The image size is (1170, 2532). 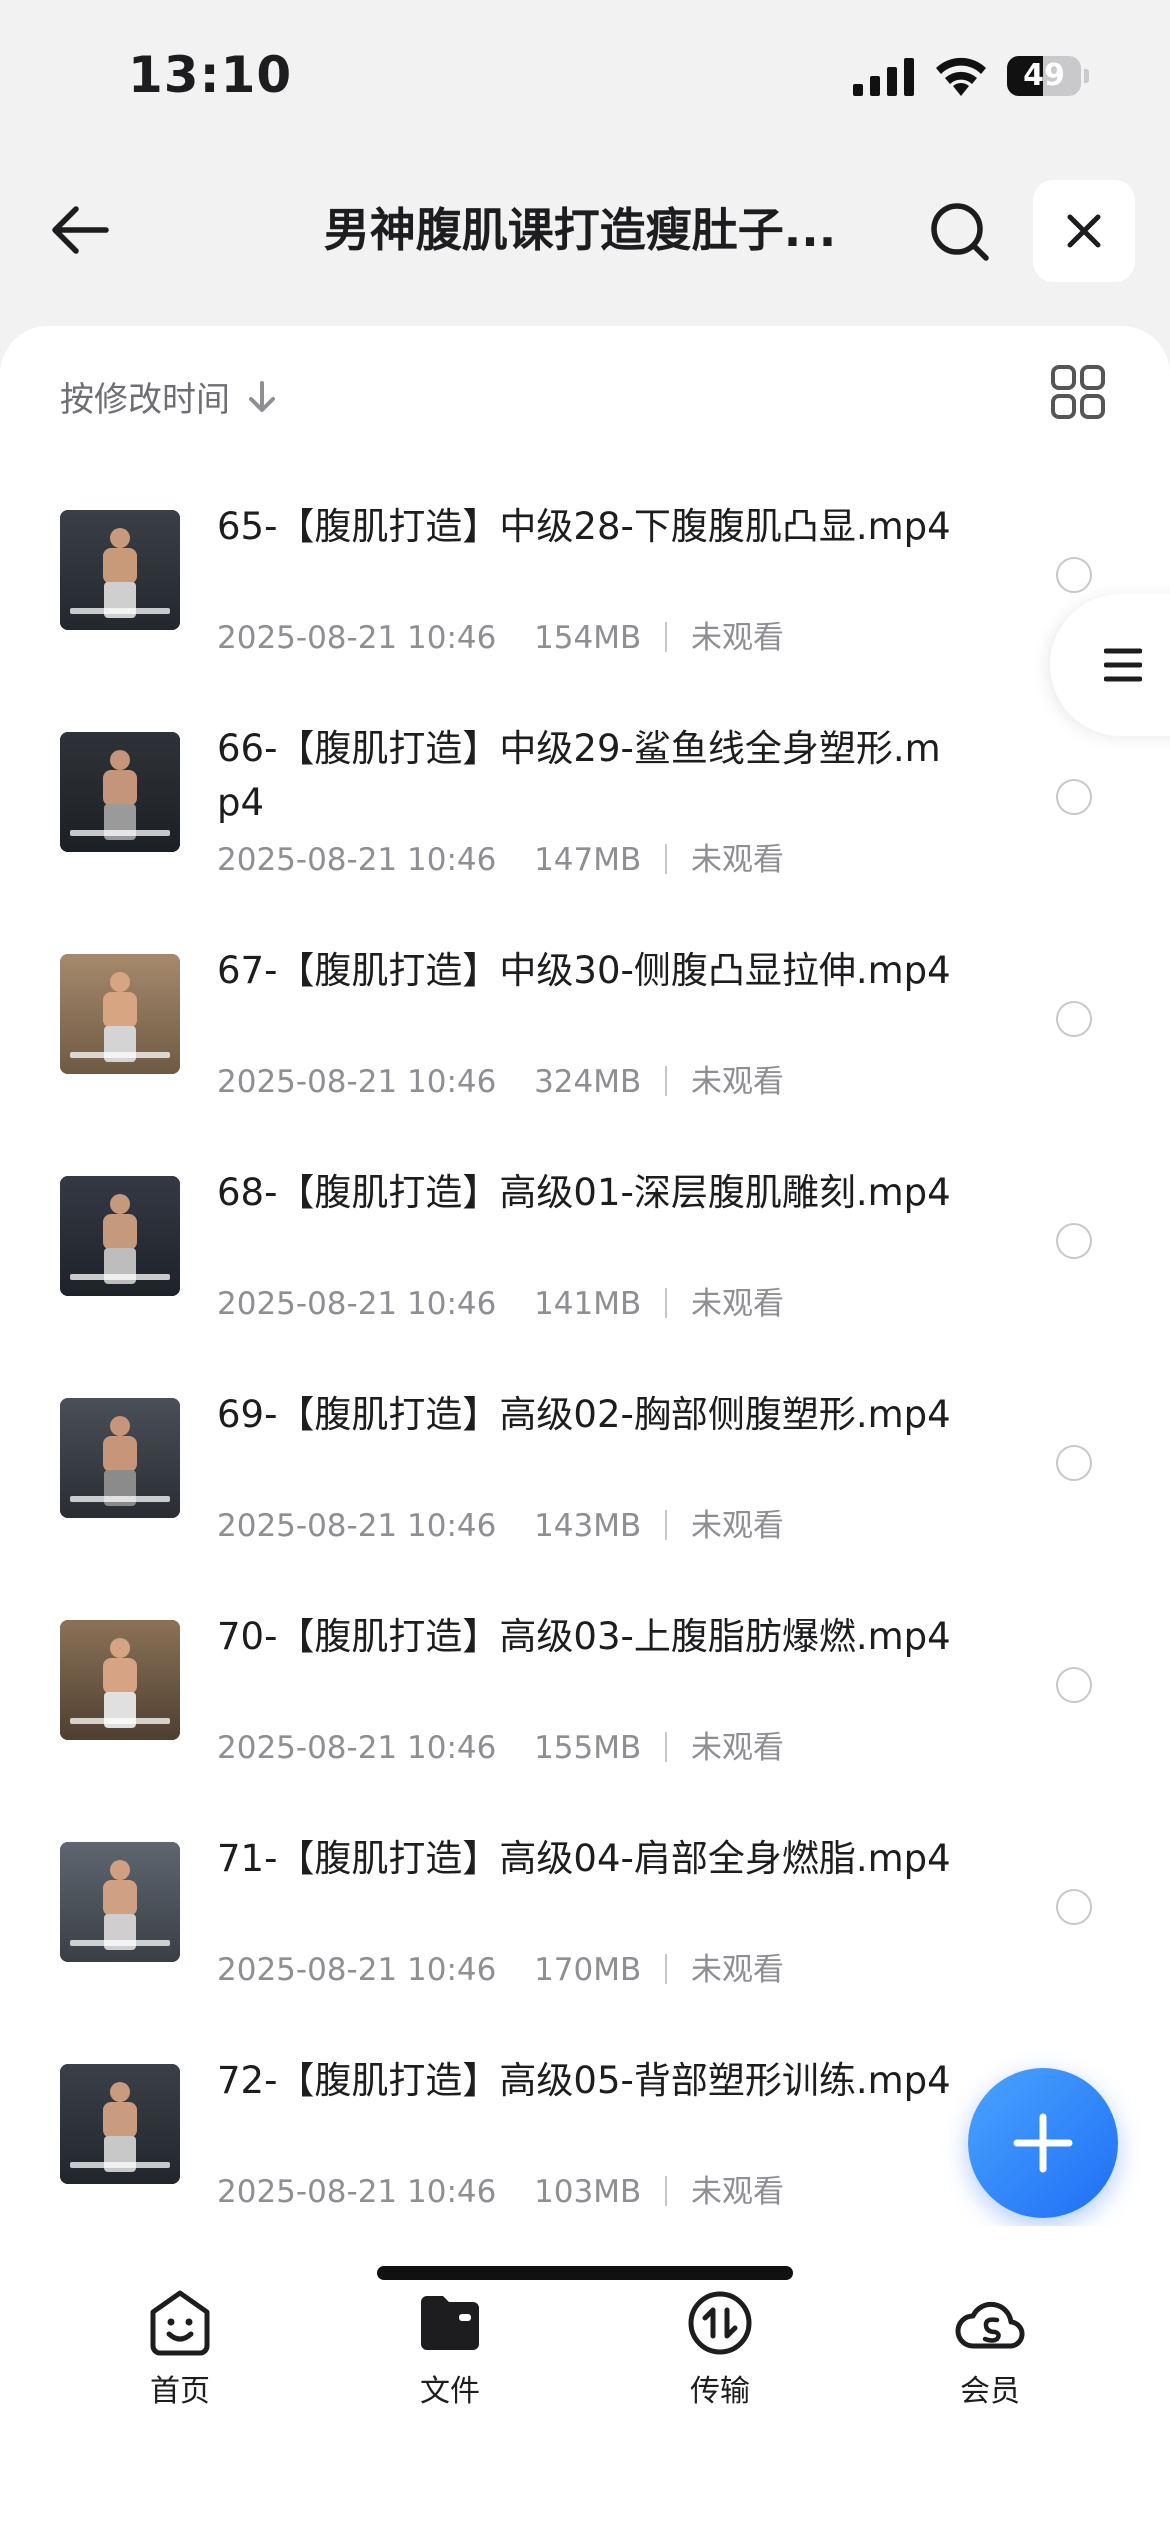 What do you see at coordinates (584, 1858) in the screenshot?
I see `file-name: 71-【腹肌打造】高级04-肩部全身燃脂.mp4` at bounding box center [584, 1858].